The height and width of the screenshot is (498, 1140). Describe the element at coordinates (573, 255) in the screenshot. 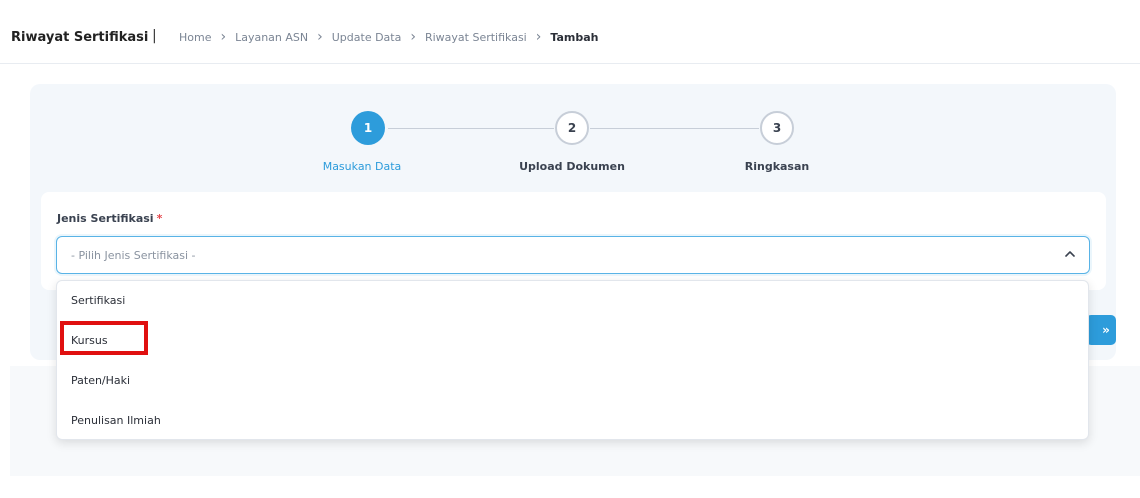

I see `jenis-sertifikasi-select: - Pilih Jenis Sertifikasi -` at that location.